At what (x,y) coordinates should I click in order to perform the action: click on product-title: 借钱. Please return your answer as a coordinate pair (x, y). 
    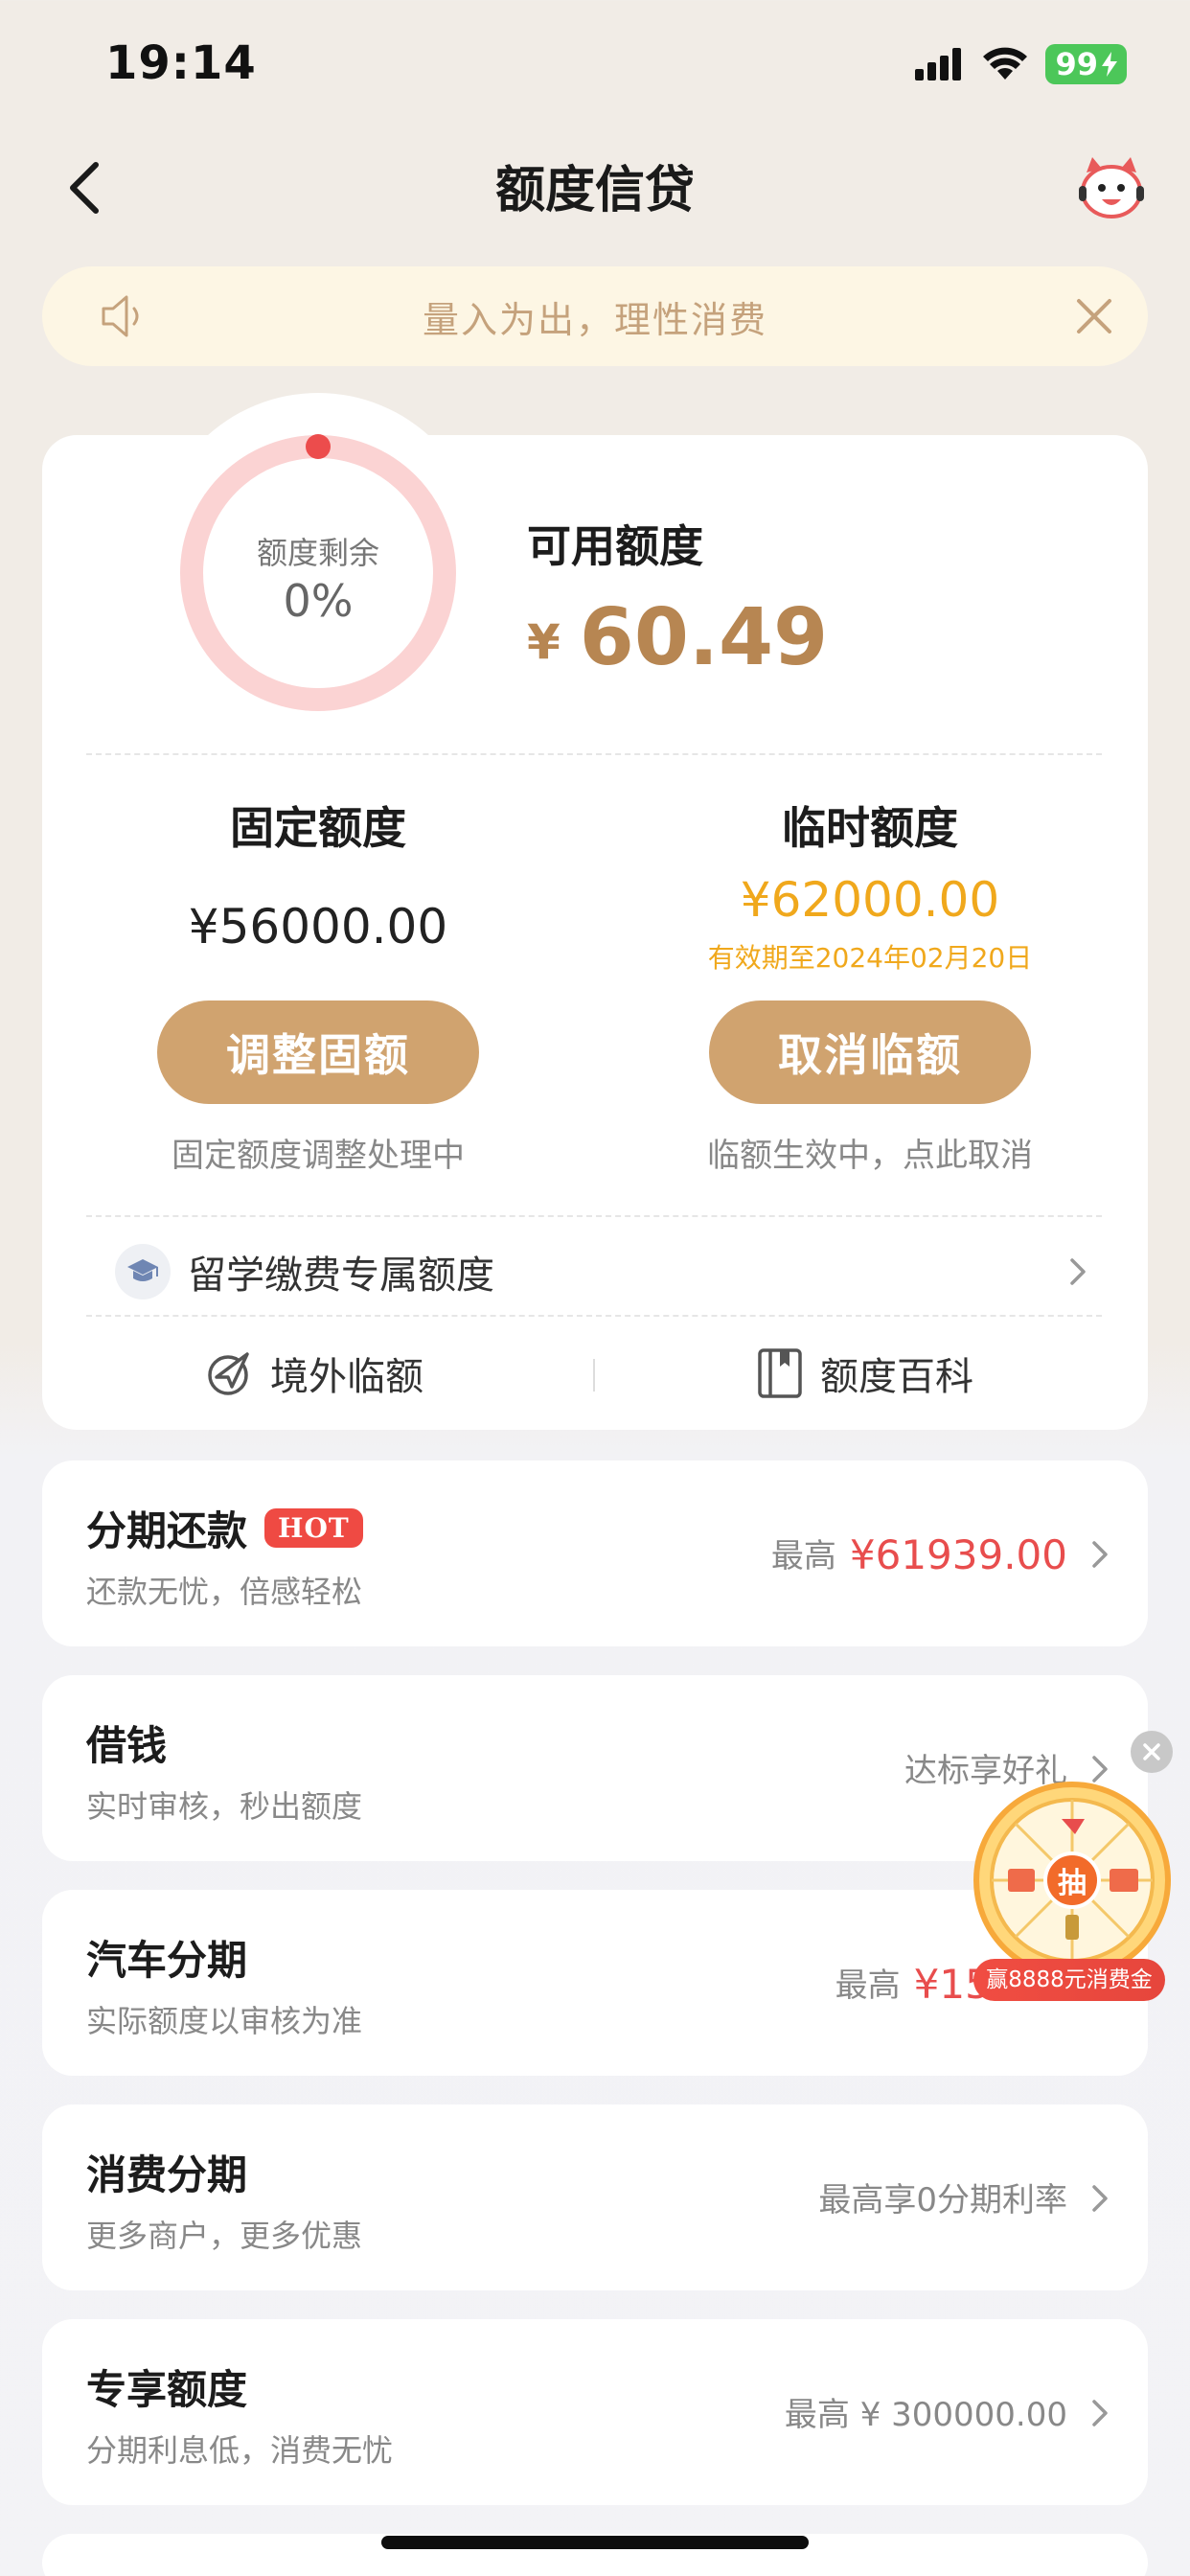
    Looking at the image, I should click on (127, 1743).